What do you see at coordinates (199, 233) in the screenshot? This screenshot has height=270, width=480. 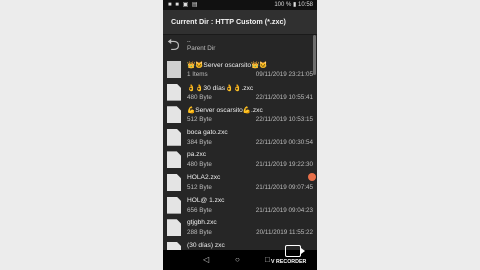 I see `item-size: 288 Byte` at bounding box center [199, 233].